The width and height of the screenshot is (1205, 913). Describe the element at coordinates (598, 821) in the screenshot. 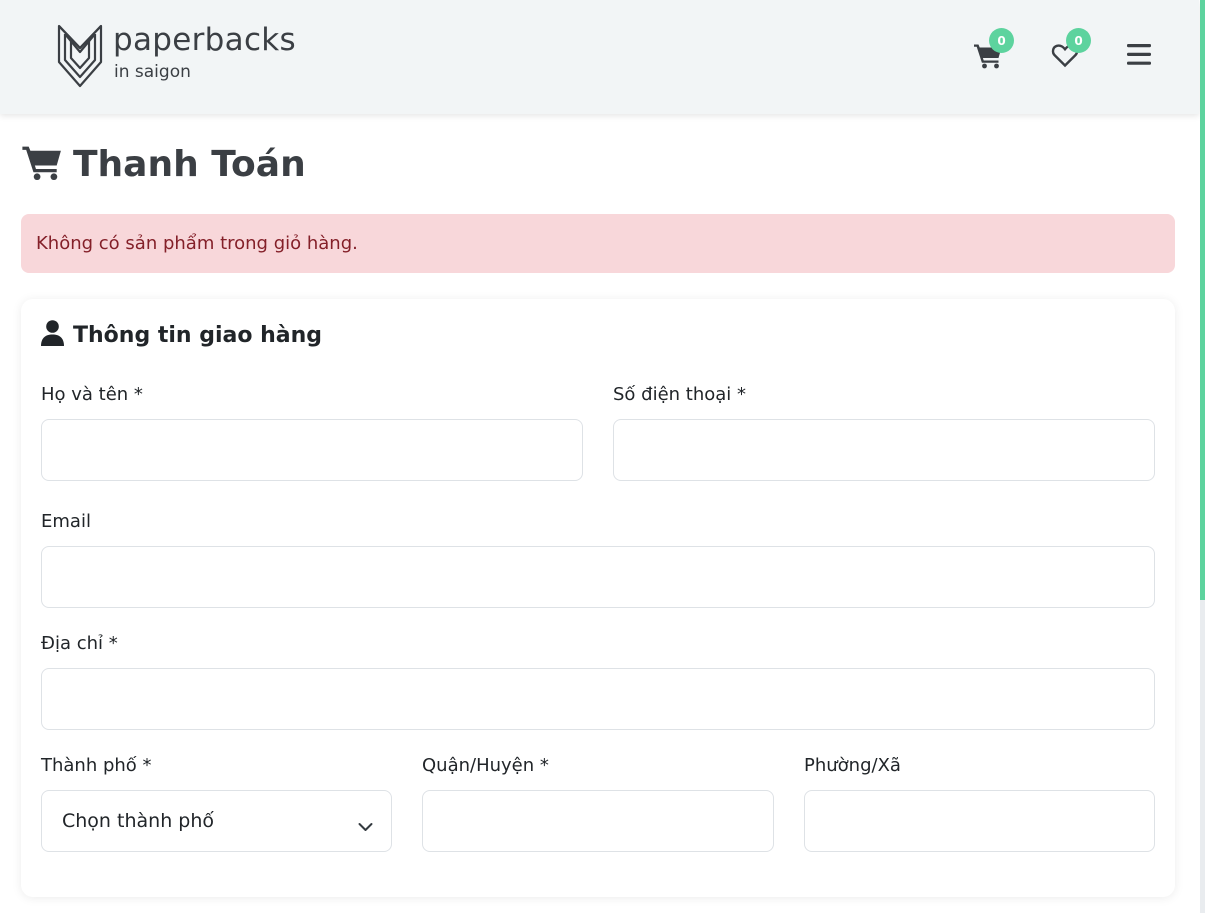

I see `district-input` at that location.